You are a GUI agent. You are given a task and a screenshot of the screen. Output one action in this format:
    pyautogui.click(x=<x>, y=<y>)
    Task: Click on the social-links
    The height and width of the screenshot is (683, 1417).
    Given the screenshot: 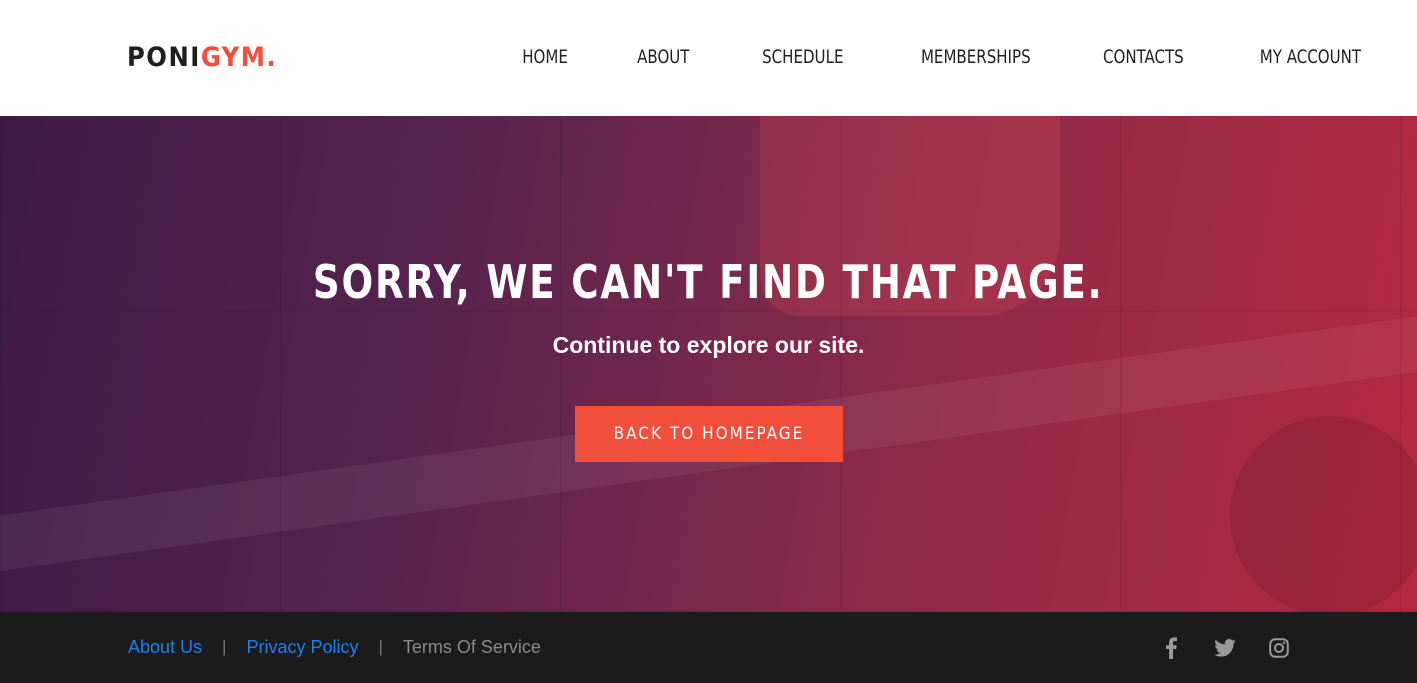 What is the action you would take?
    pyautogui.click(x=1225, y=648)
    